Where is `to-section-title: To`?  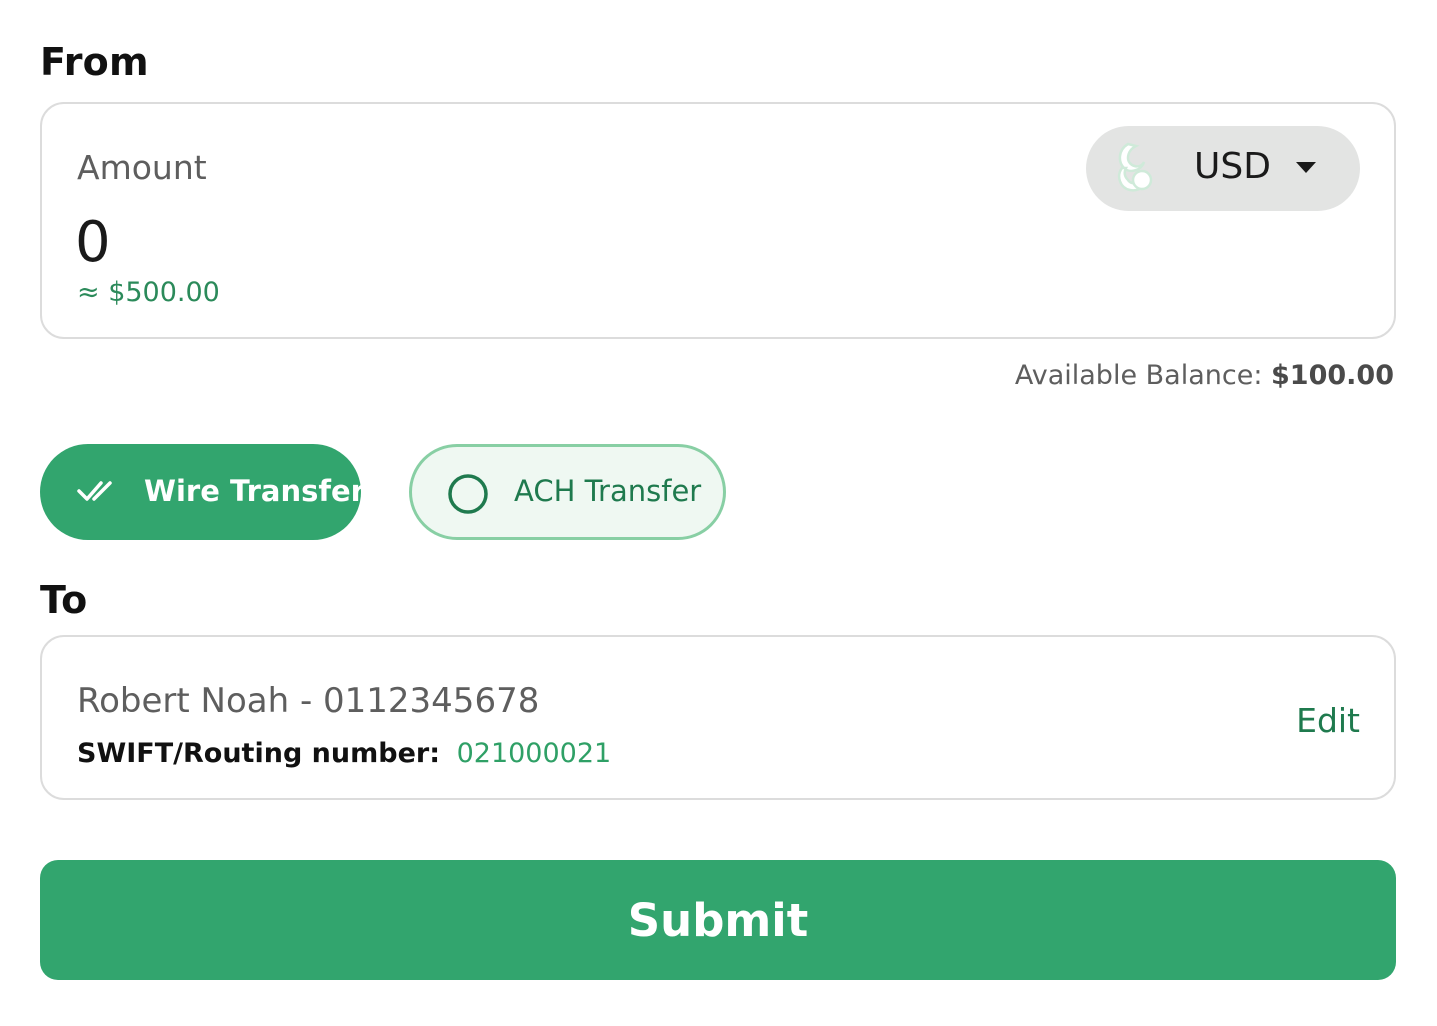 to-section-title: To is located at coordinates (64, 600).